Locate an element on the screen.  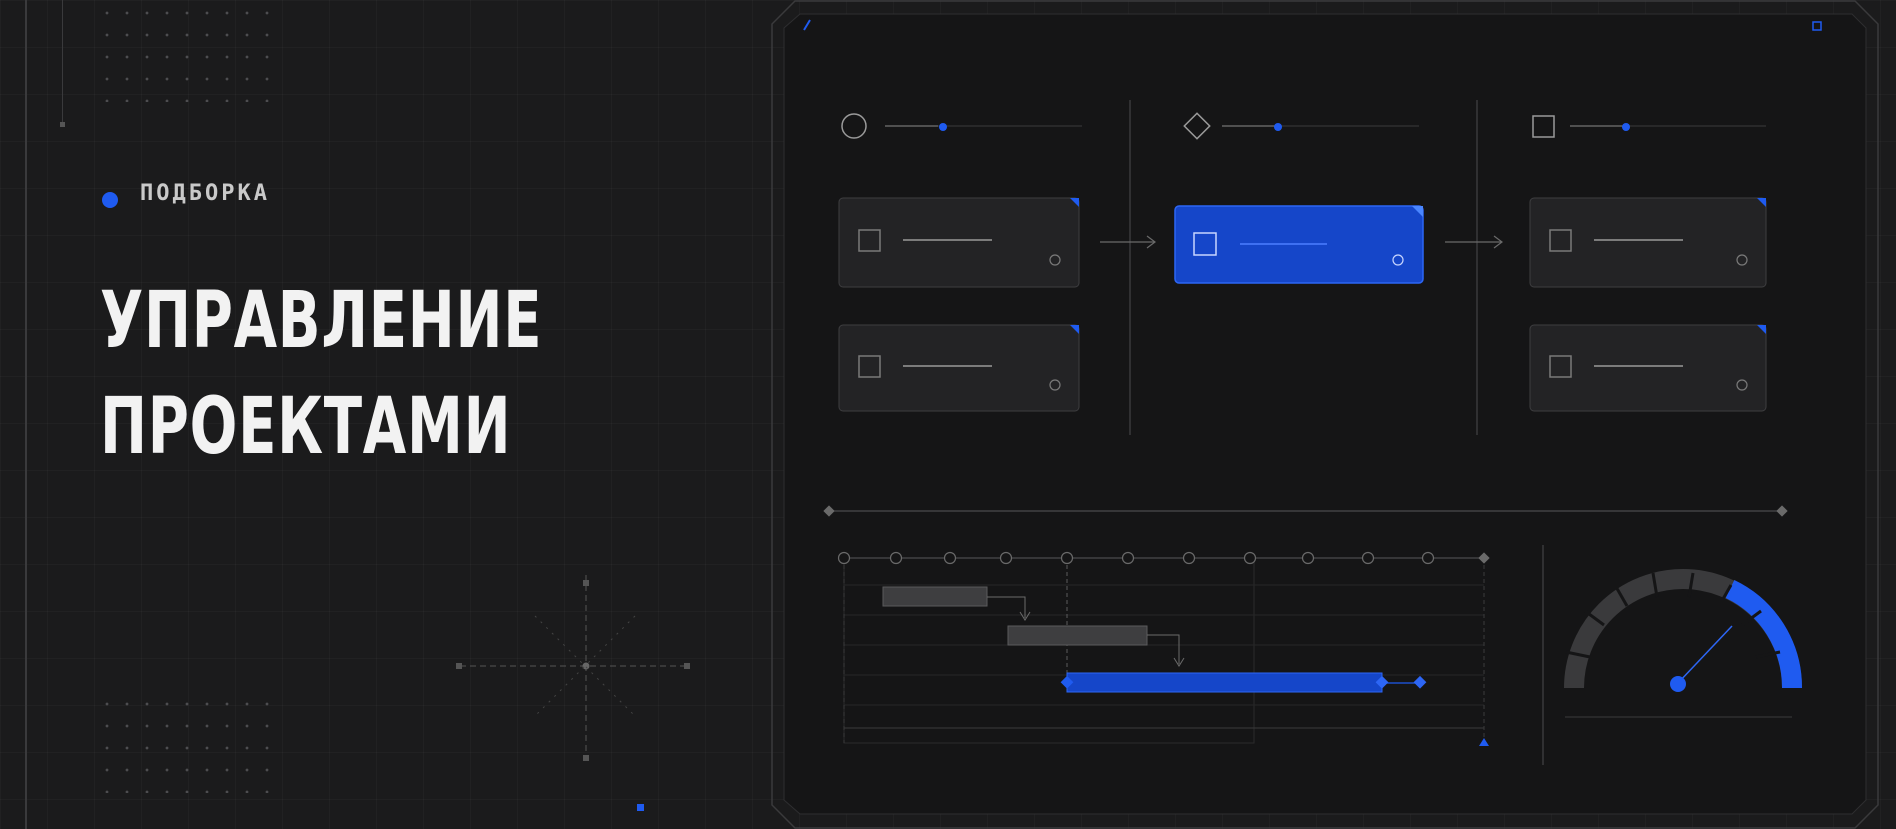
active-task-card is located at coordinates (1299, 244).